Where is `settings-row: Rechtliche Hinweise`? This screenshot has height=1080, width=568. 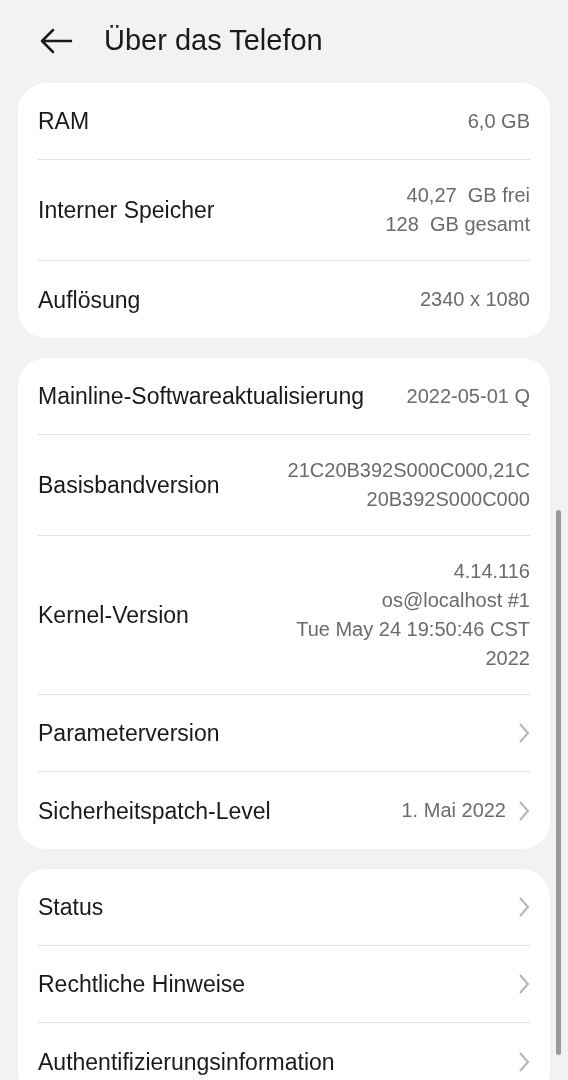
settings-row: Rechtliche Hinweise is located at coordinates (284, 984).